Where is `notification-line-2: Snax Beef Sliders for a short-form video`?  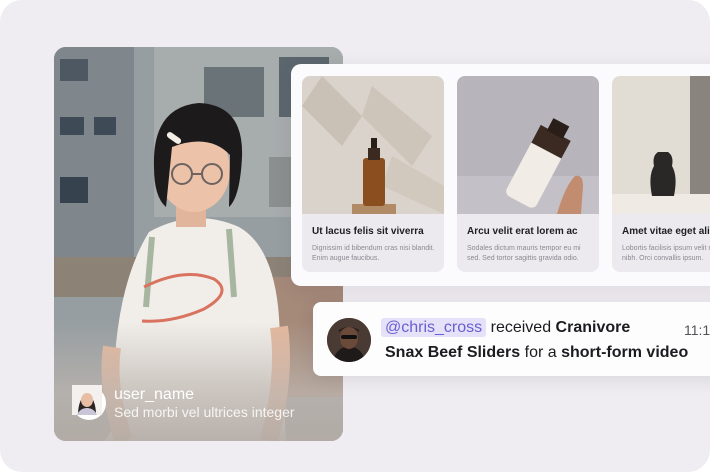 notification-line-2: Snax Beef Sliders for a short-form video is located at coordinates (536, 353).